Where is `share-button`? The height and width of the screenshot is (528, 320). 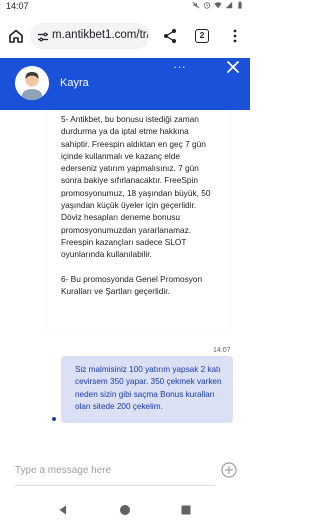 share-button is located at coordinates (170, 36).